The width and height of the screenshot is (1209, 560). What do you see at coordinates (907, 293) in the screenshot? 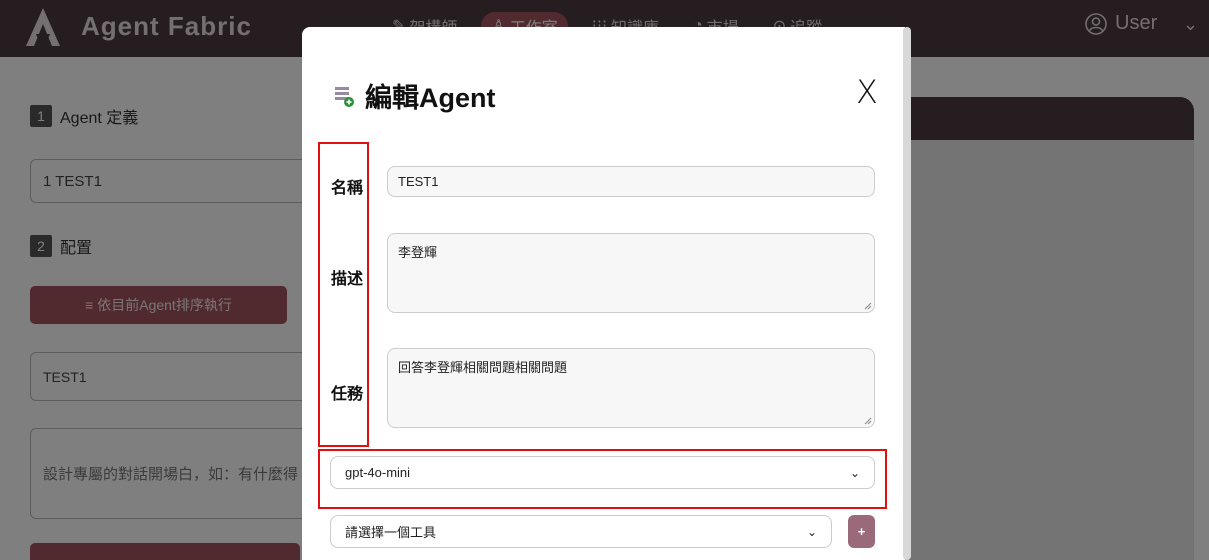
I see `modal-scrollbar` at bounding box center [907, 293].